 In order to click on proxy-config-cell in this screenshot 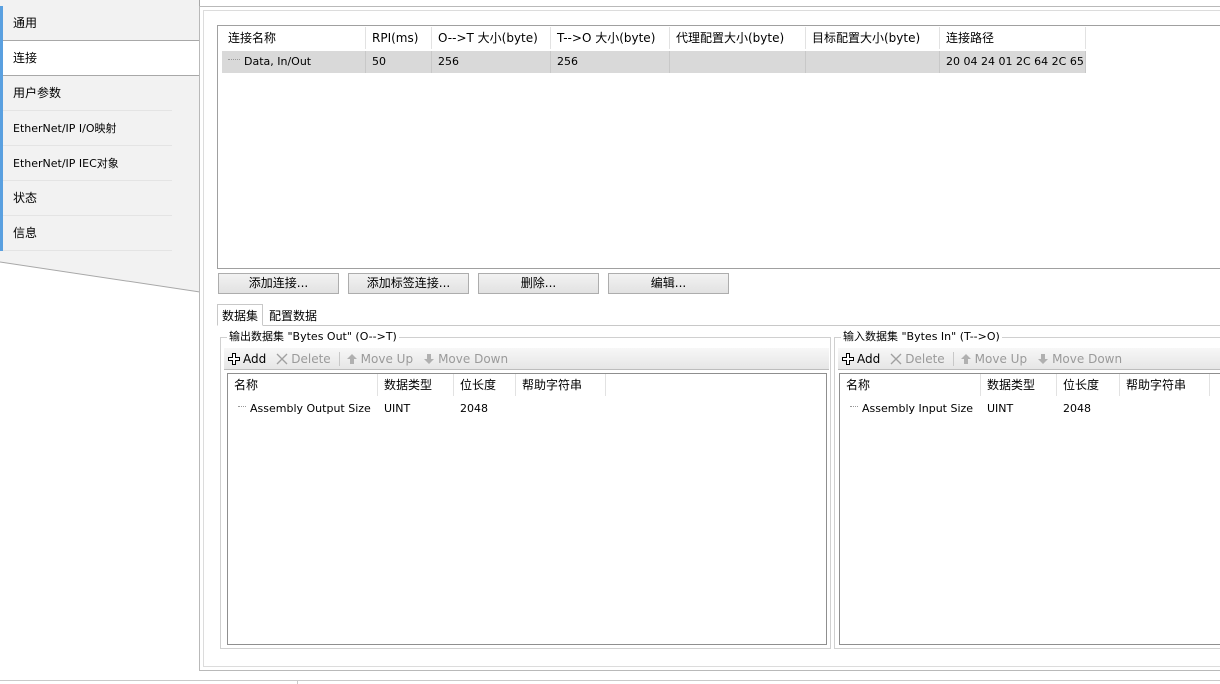, I will do `click(738, 62)`.